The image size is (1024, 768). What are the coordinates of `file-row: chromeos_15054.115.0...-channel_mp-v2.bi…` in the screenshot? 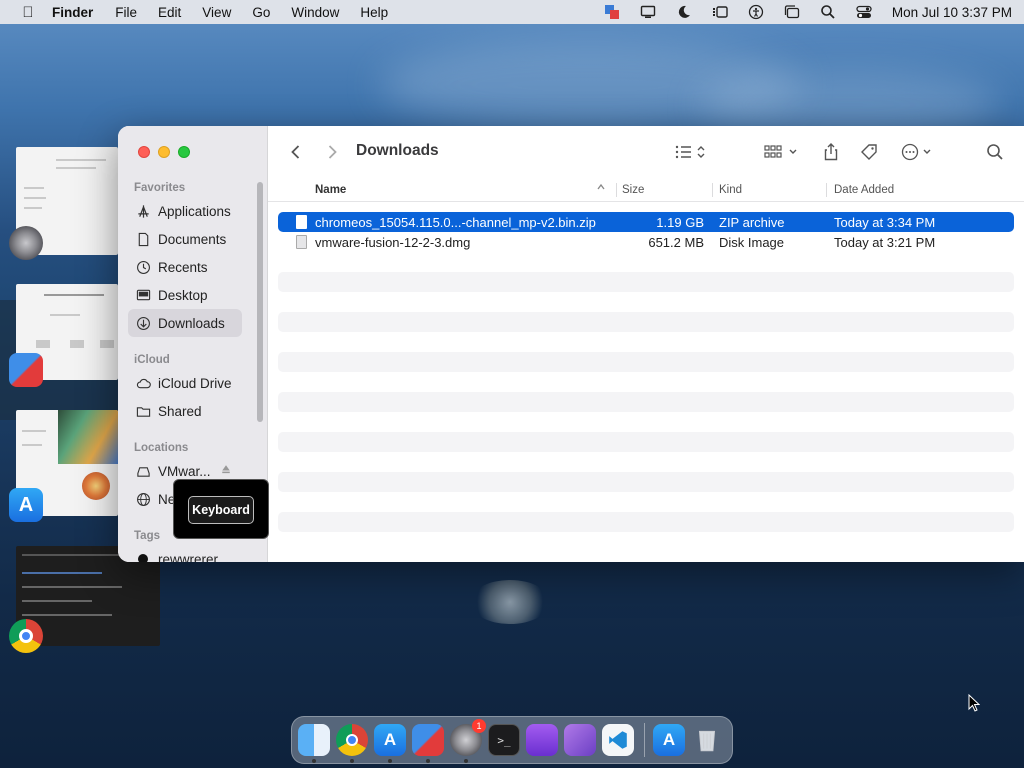 It's located at (646, 222).